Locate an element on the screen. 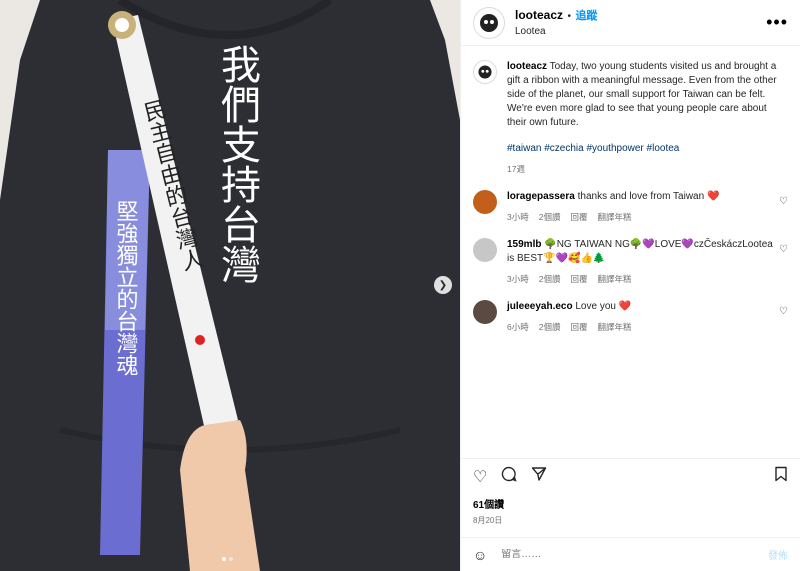 The height and width of the screenshot is (571, 800). caption-time: 17週 is located at coordinates (516, 169).